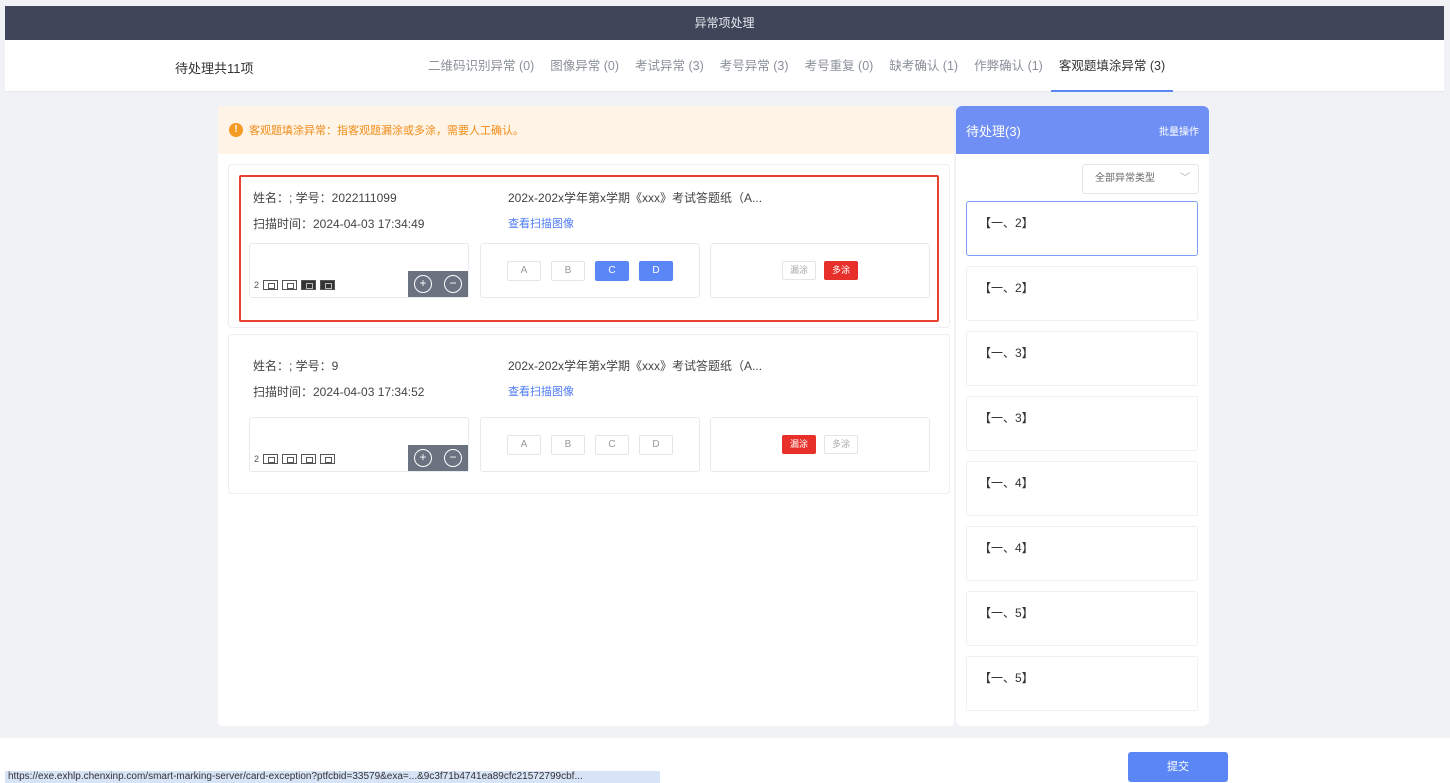 The width and height of the screenshot is (1450, 783). Describe the element at coordinates (993, 131) in the screenshot. I see `sidebar-title: 待处理(3)` at that location.